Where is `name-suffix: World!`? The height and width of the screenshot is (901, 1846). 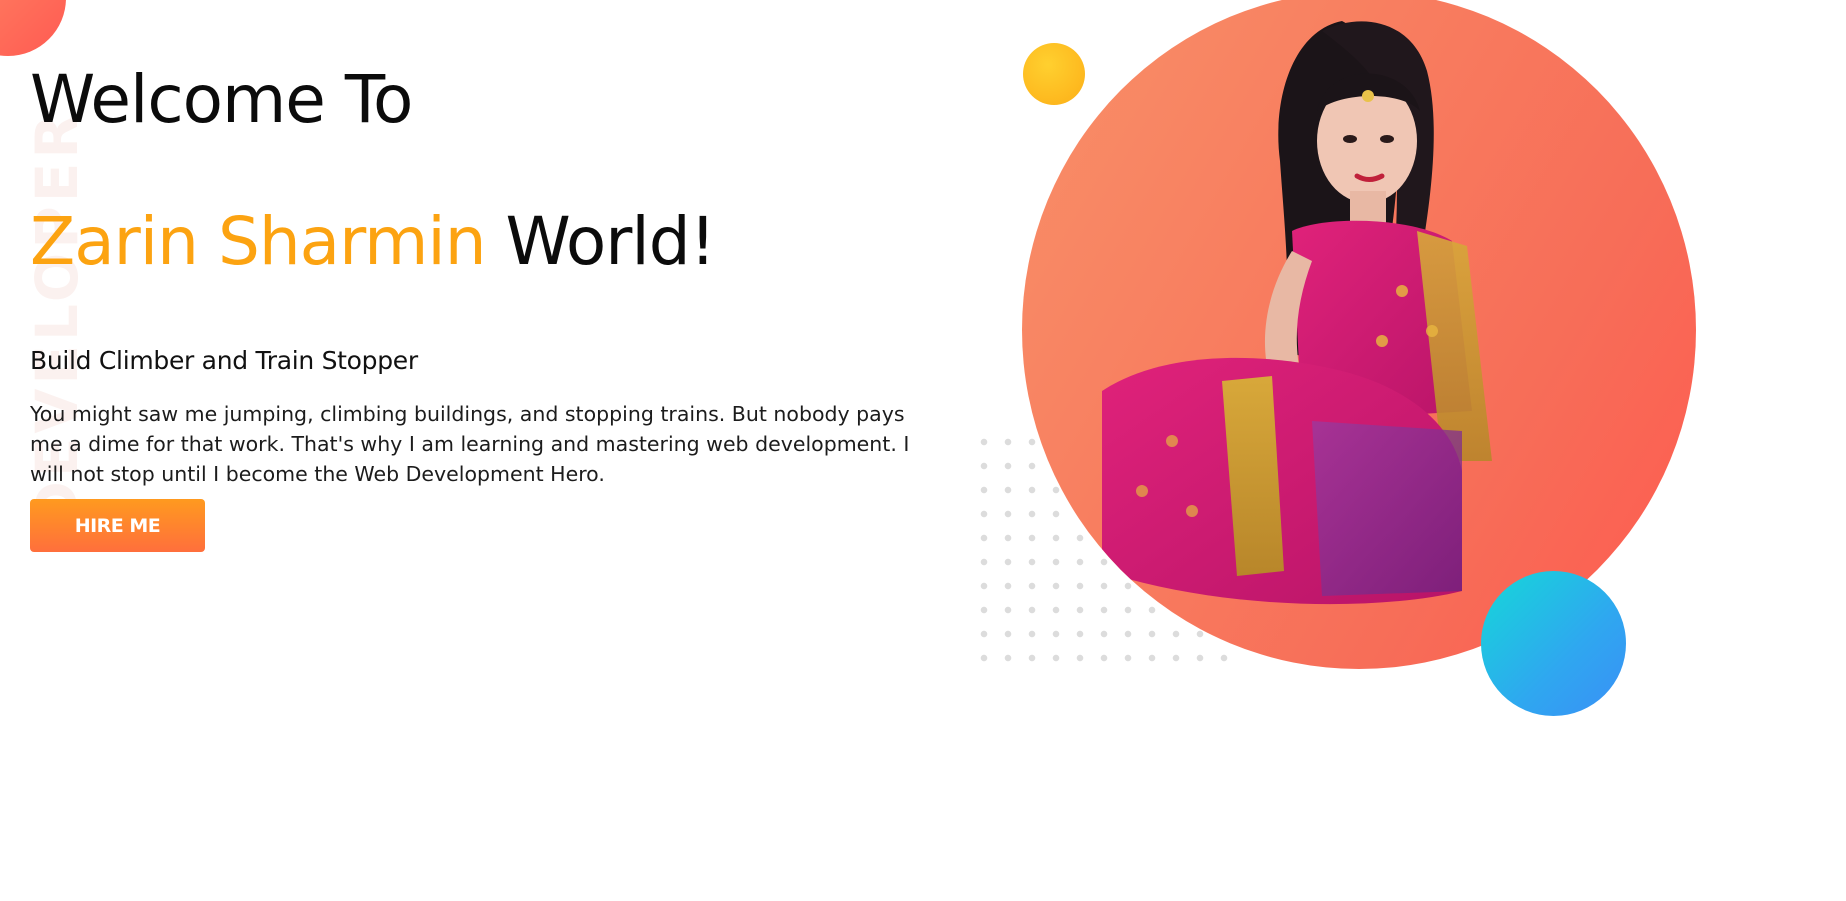 name-suffix: World! is located at coordinates (601, 241).